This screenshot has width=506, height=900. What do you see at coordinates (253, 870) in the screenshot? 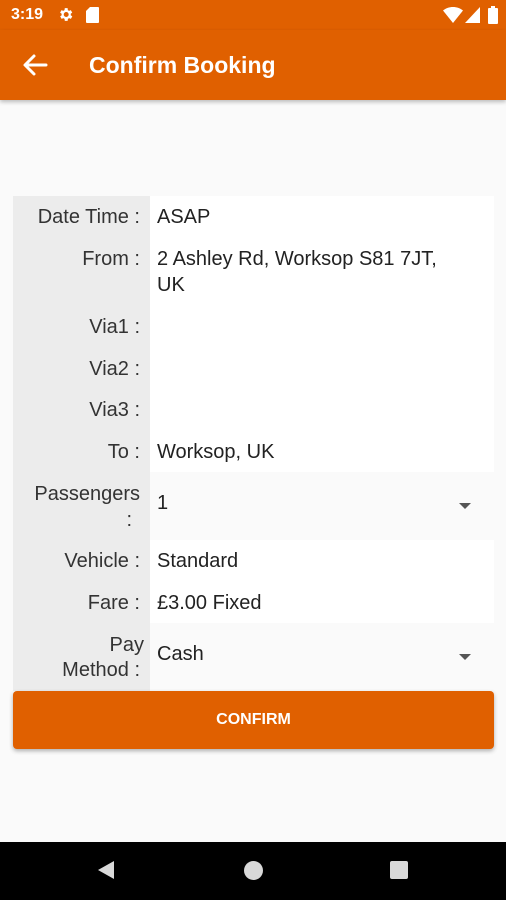
I see `home-circle-icon` at bounding box center [253, 870].